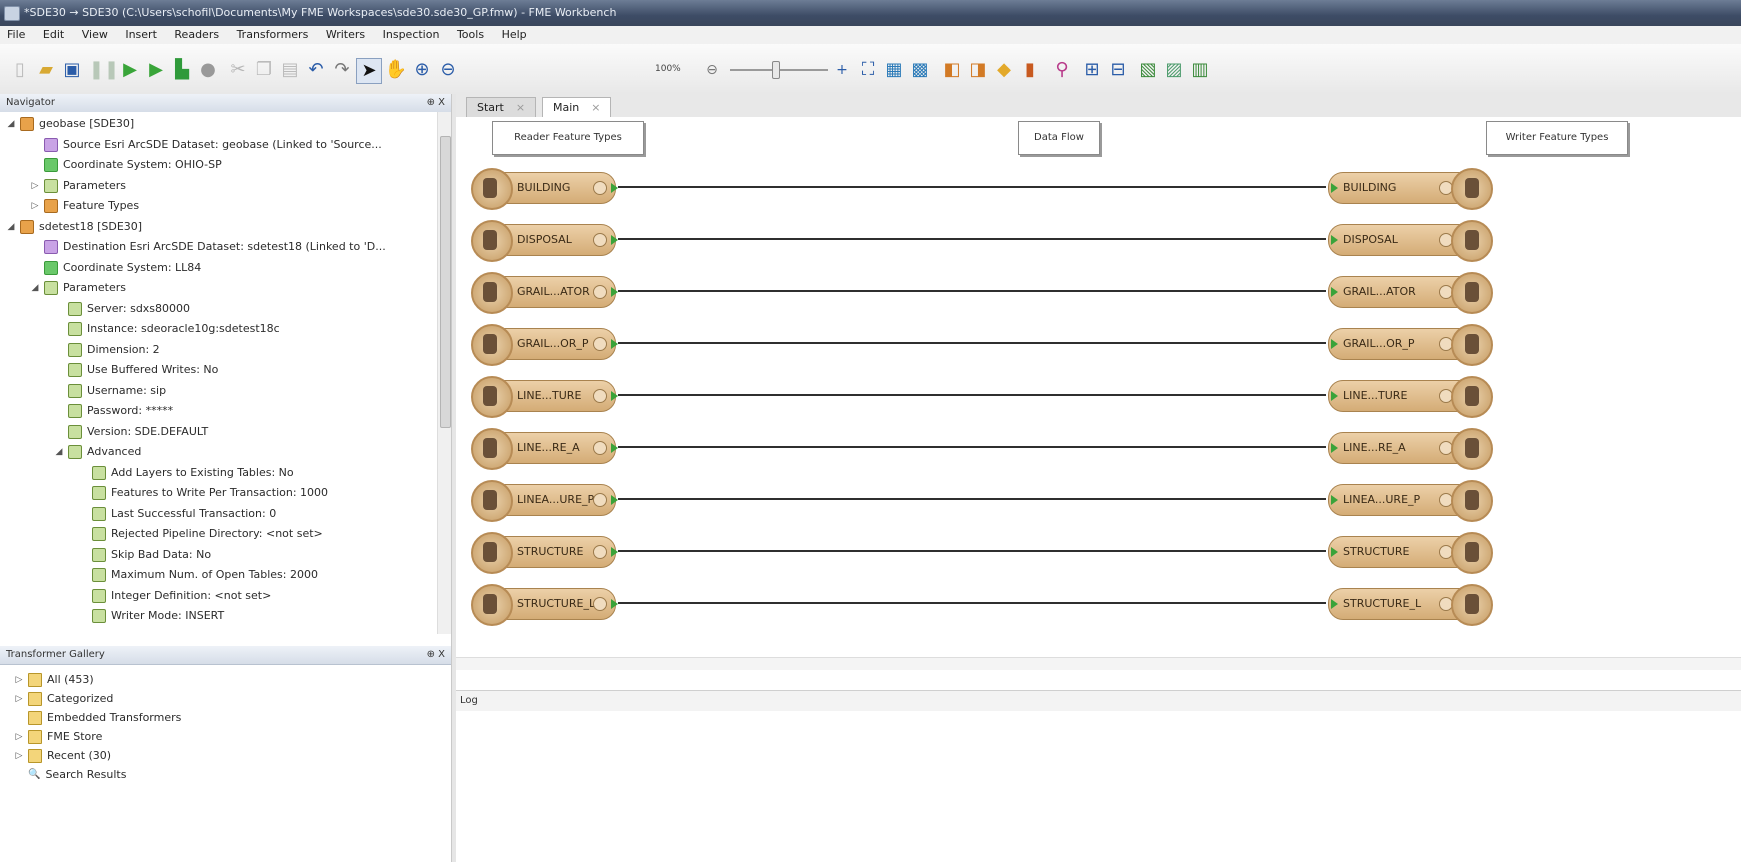 The image size is (1741, 862). I want to click on reader-feature-type: LINEA...URE_P, so click(544, 501).